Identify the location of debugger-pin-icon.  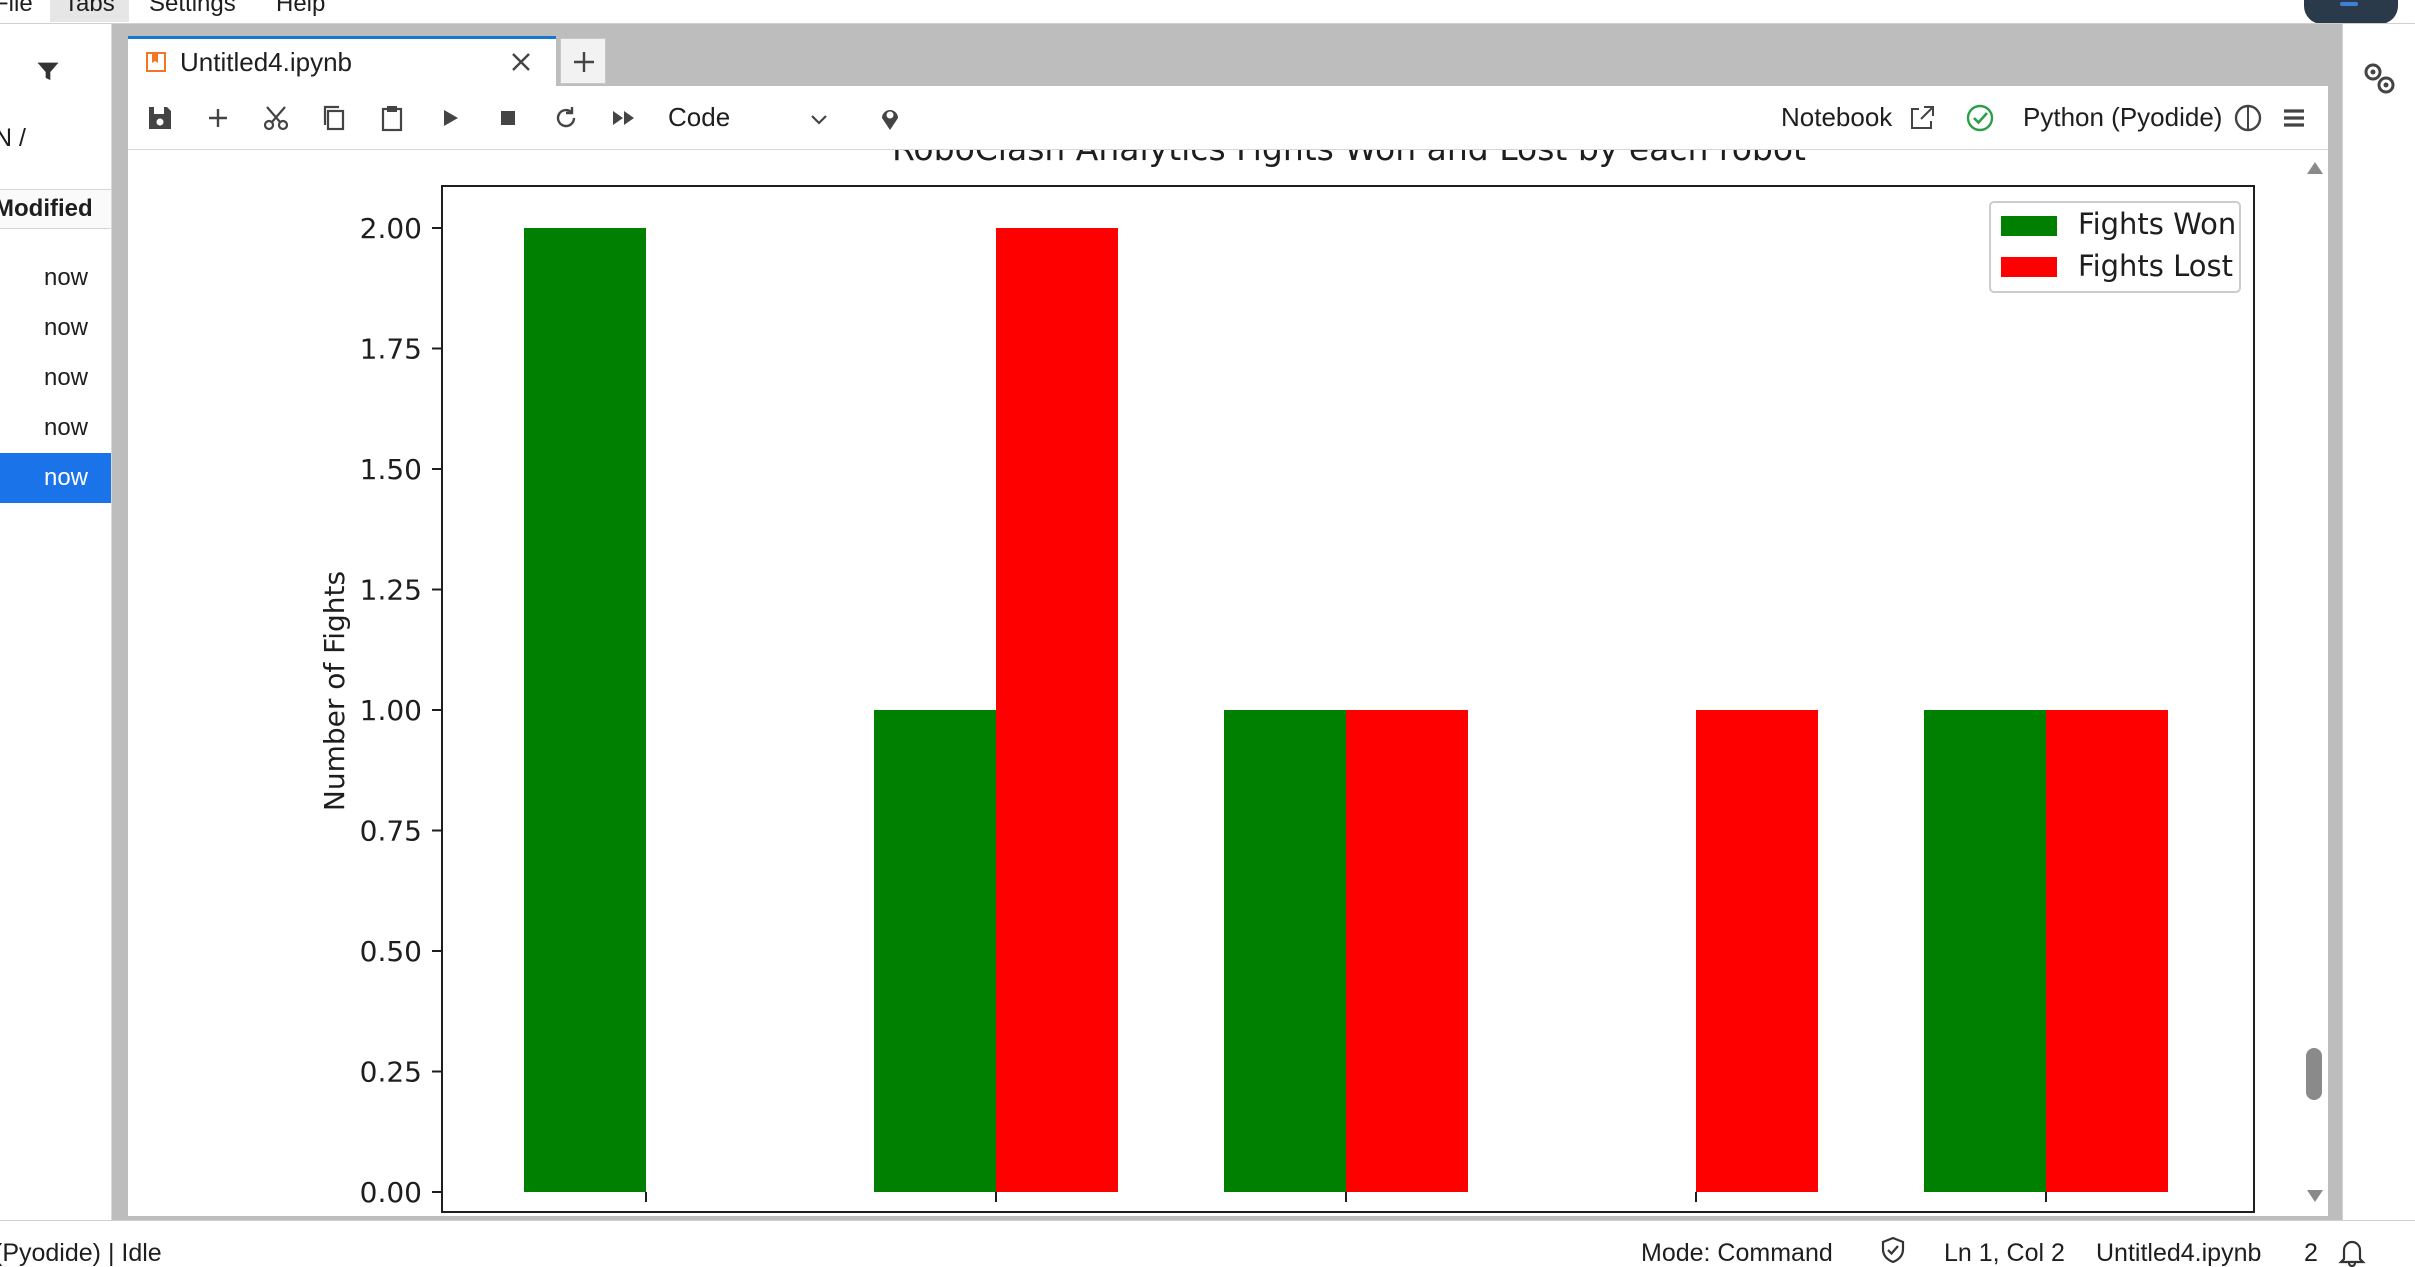
(890, 118).